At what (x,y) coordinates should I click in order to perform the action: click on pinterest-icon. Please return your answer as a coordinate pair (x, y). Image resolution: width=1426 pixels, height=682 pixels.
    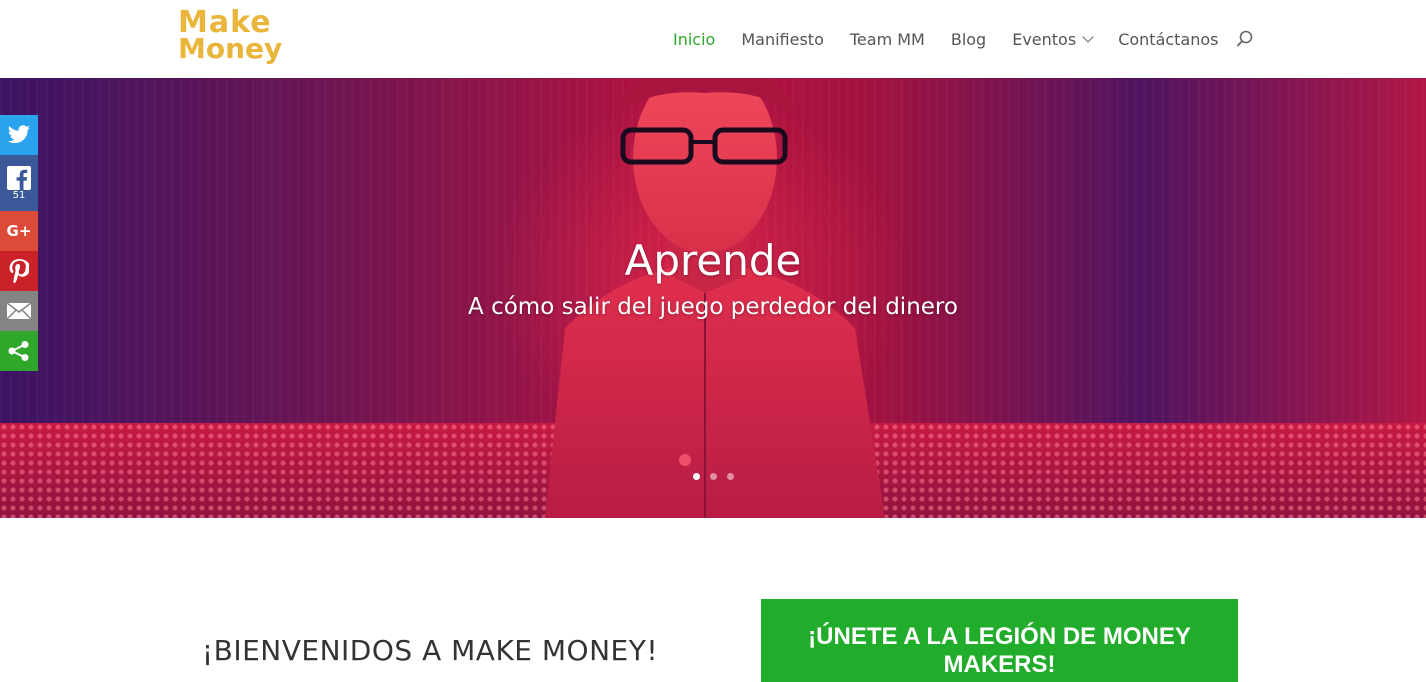
    Looking at the image, I should click on (19, 271).